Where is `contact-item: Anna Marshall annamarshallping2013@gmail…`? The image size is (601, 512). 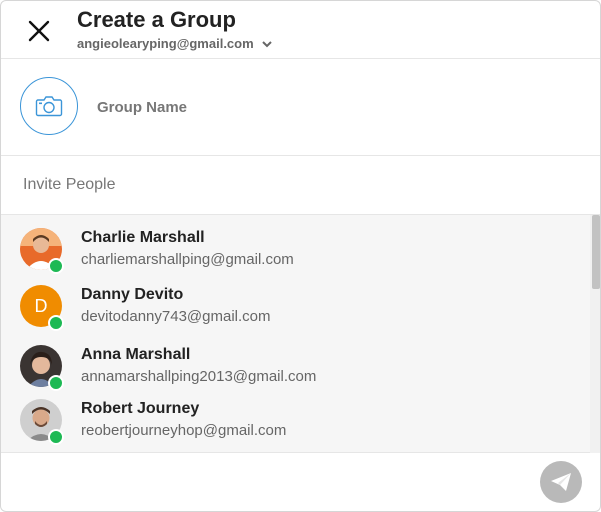 contact-item: Anna Marshall annamarshallping2013@gmail… is located at coordinates (295, 368).